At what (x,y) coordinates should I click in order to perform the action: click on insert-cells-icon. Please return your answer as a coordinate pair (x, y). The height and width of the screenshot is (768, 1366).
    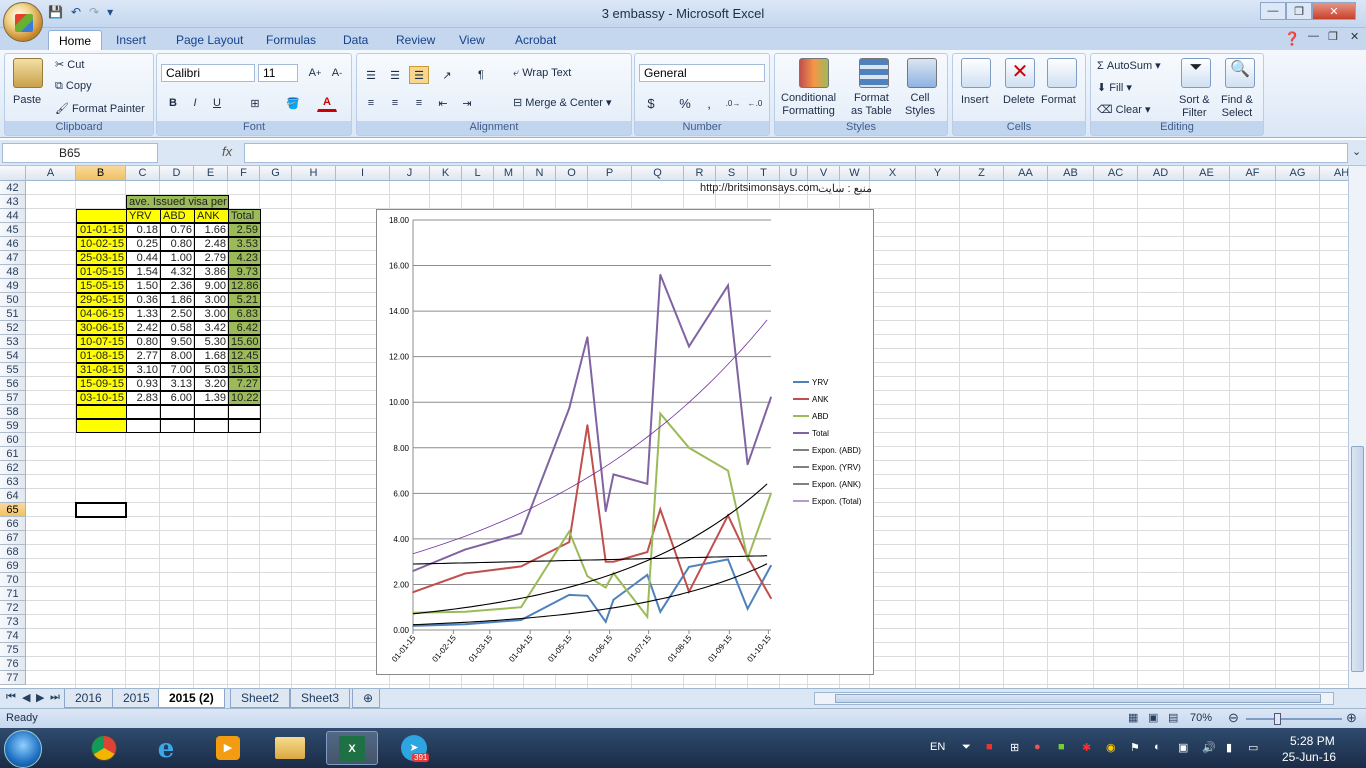
    Looking at the image, I should click on (976, 73).